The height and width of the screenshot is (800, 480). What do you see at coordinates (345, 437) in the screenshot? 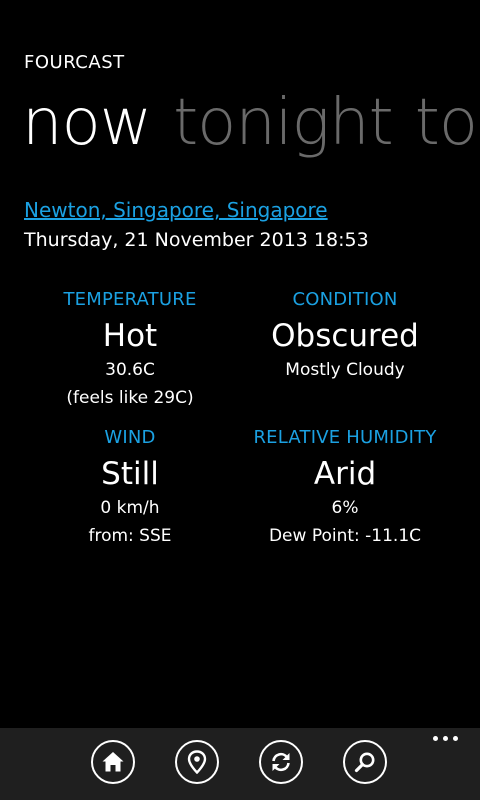
I see `humidity-label: RELATIVE HUMIDITY` at bounding box center [345, 437].